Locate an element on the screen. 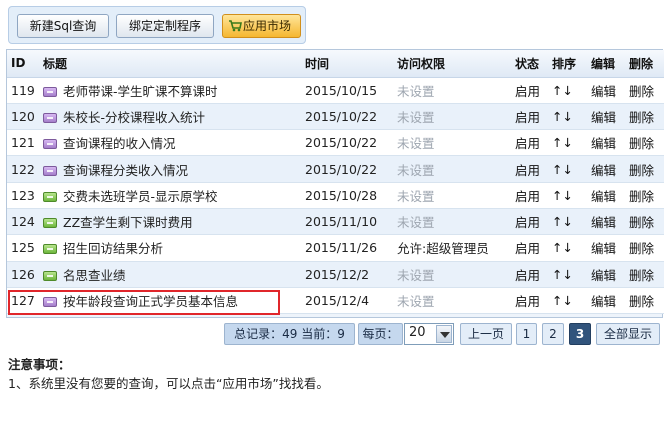  access-cell: 允许:超级管理员 is located at coordinates (452, 248).